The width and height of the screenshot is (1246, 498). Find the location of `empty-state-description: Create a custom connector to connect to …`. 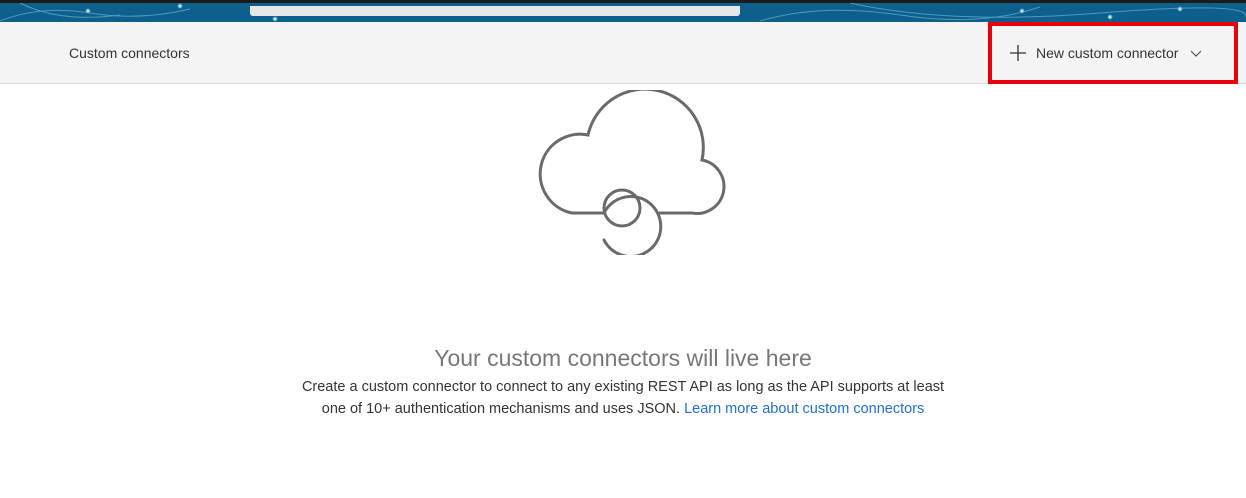

empty-state-description: Create a custom connector to connect to … is located at coordinates (623, 398).